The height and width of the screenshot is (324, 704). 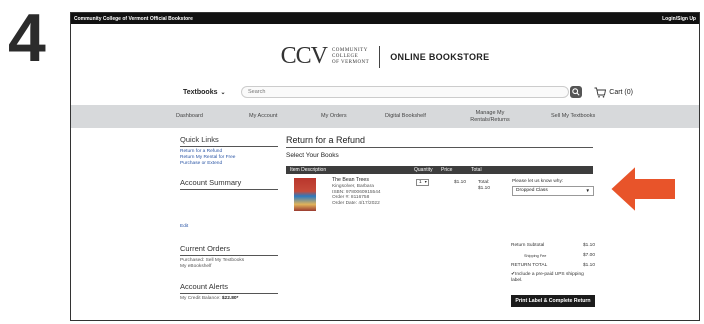 I want to click on book-order-date: Order Date: 4/17/2022, so click(x=356, y=204).